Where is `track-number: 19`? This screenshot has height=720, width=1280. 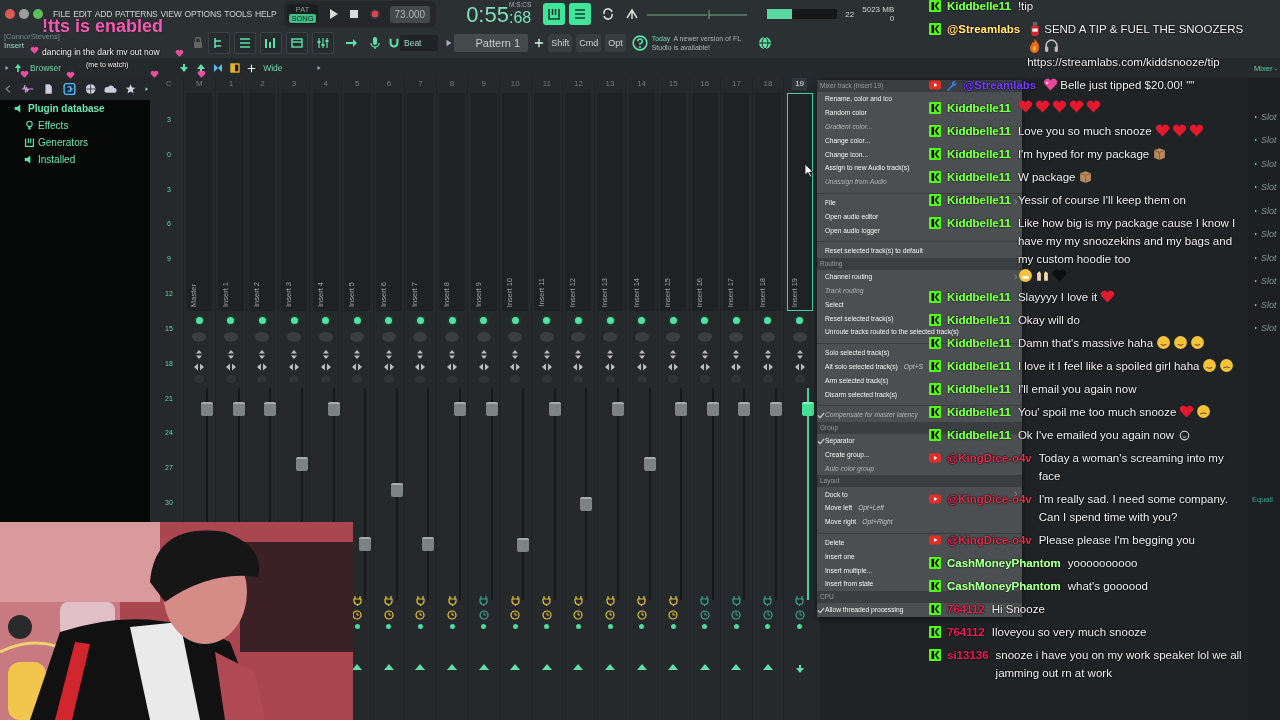
track-number: 19 is located at coordinates (800, 84).